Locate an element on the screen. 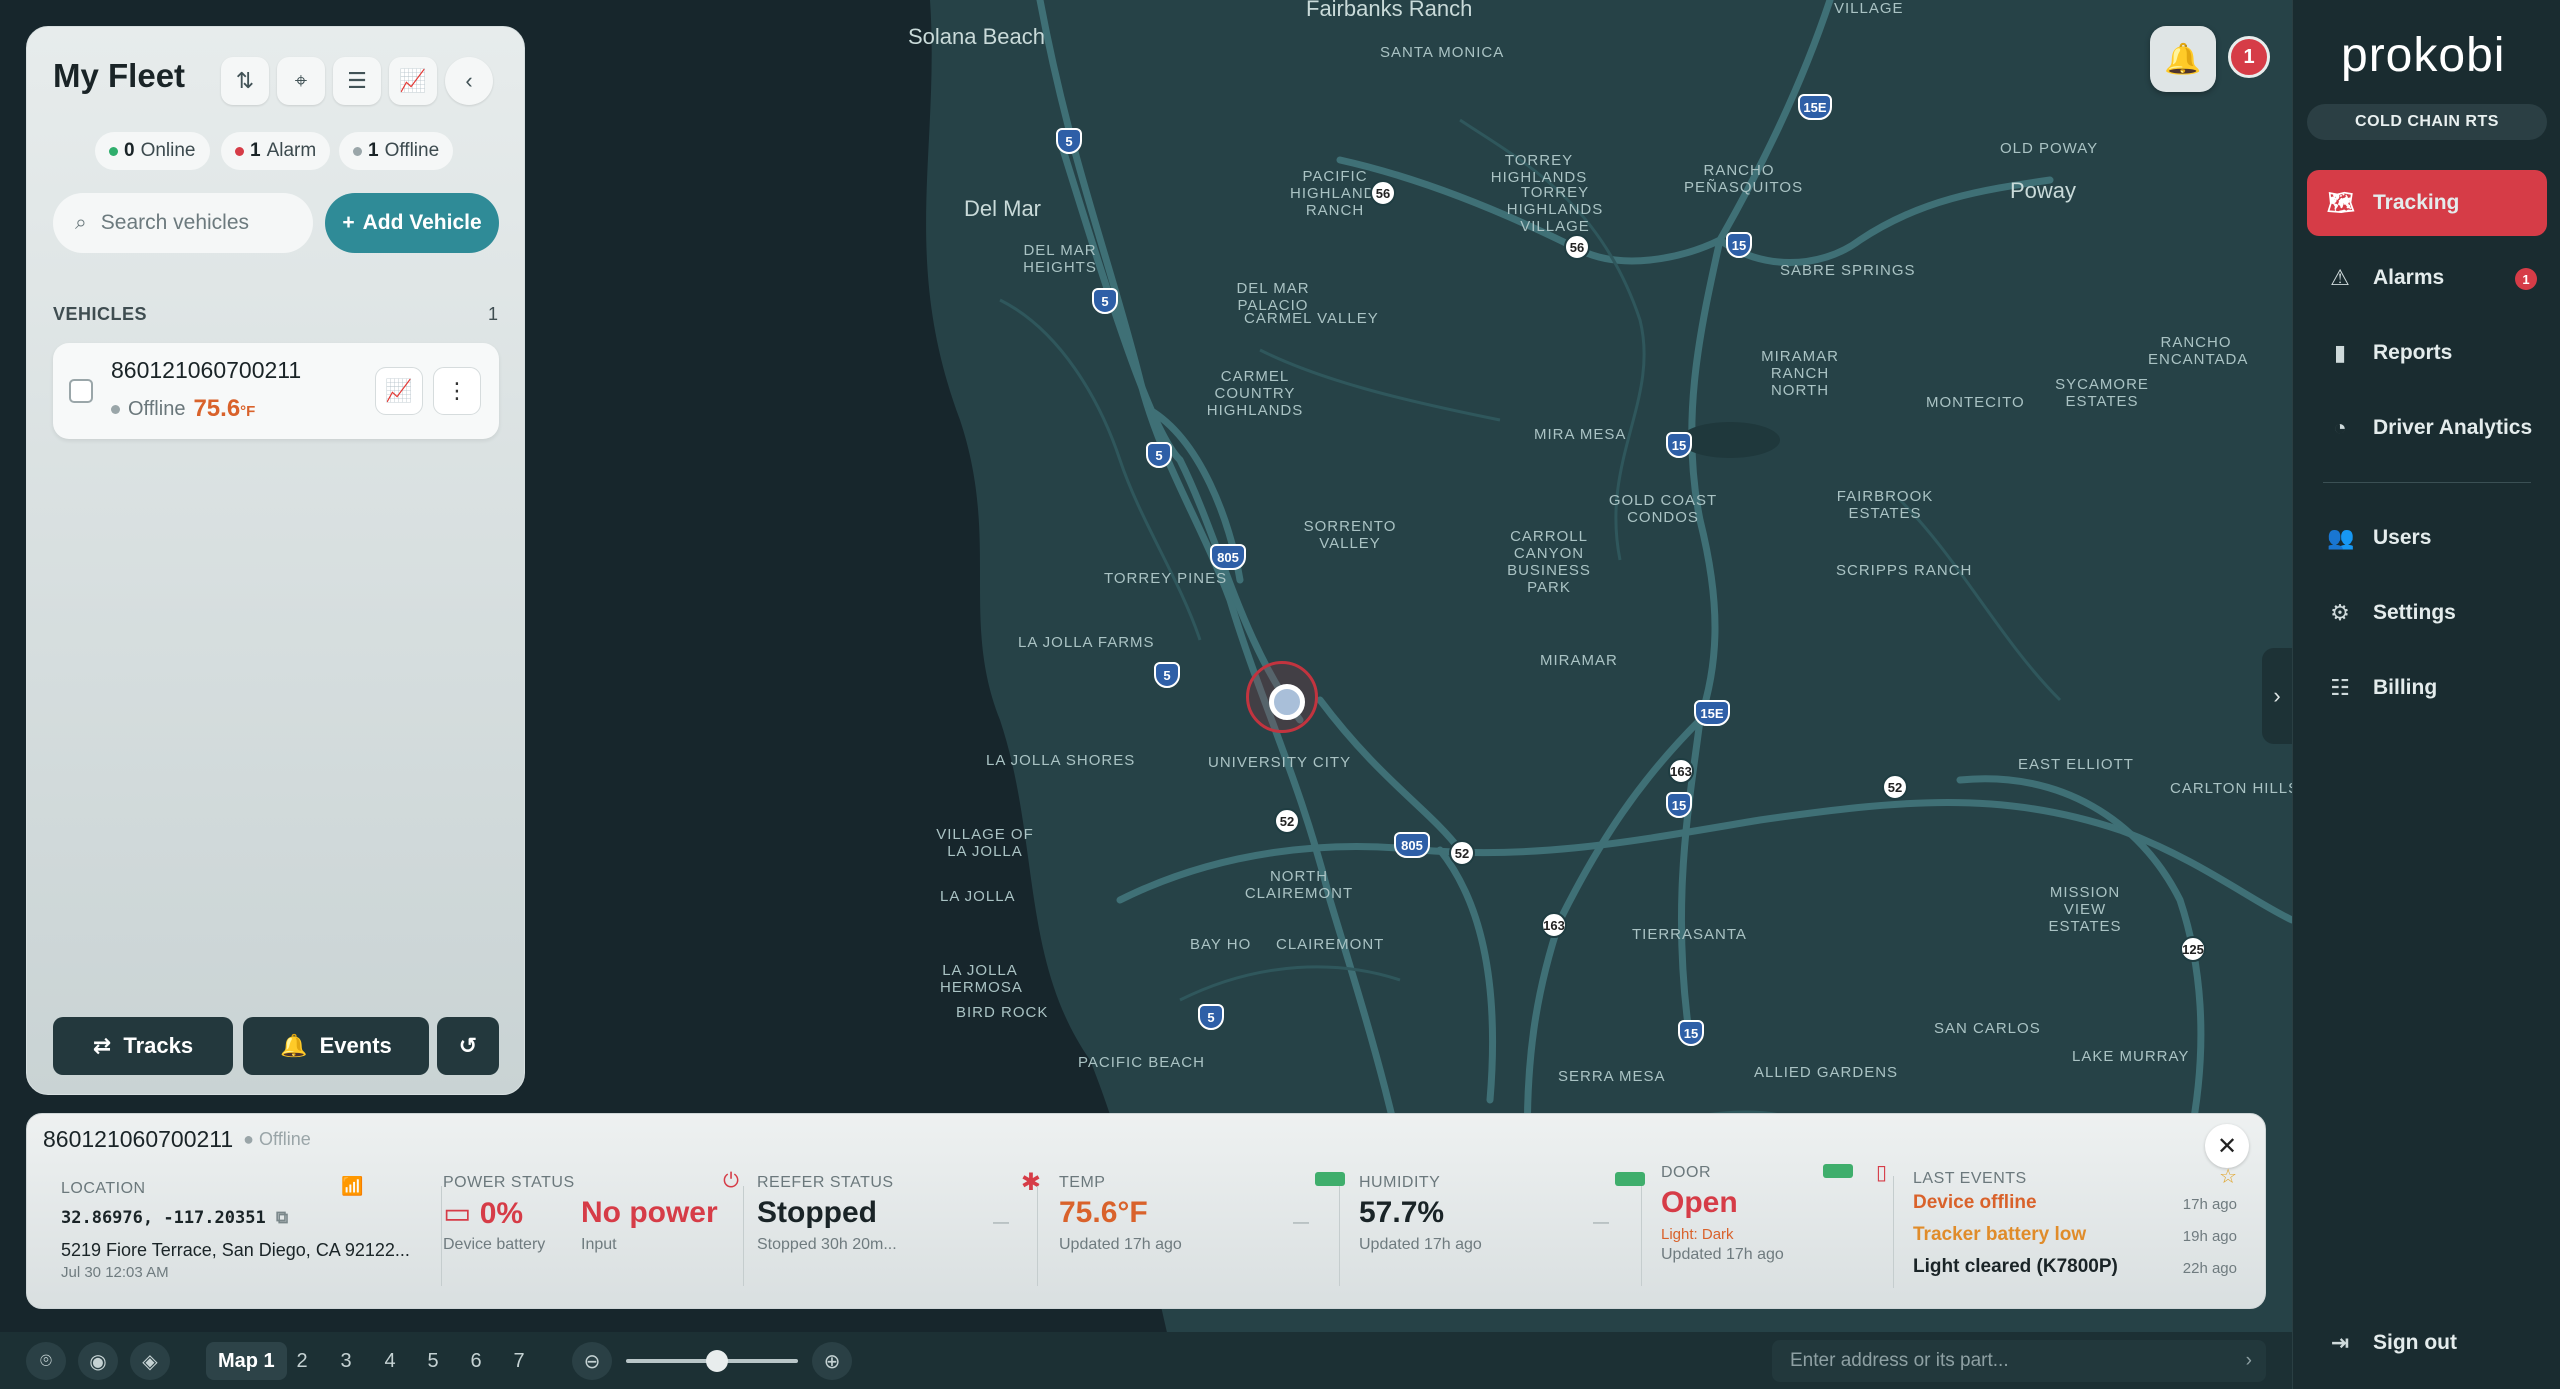 The height and width of the screenshot is (1389, 2560). door-icon: ▯ is located at coordinates (1881, 1173).